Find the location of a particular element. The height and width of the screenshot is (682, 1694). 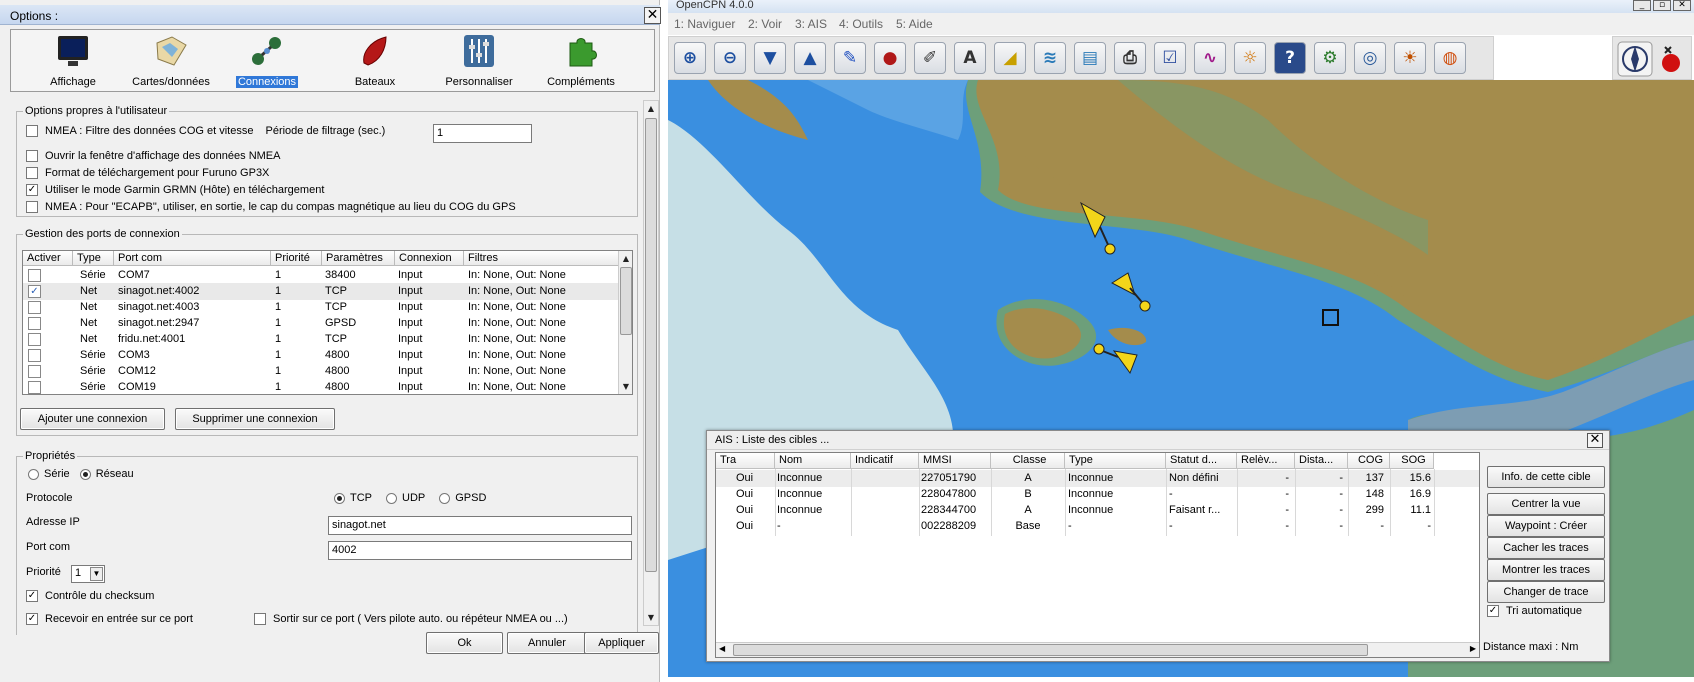

add-connection-button: Ajouter une connexion is located at coordinates (92, 419).